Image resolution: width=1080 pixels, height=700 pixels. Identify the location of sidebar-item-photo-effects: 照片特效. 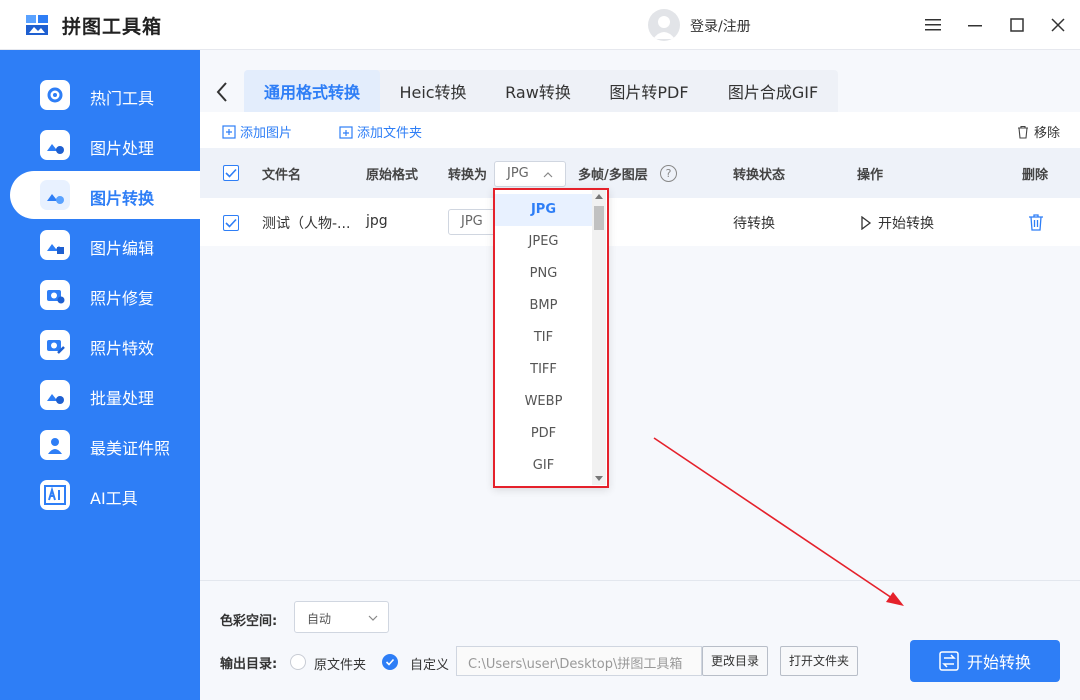
(105, 345).